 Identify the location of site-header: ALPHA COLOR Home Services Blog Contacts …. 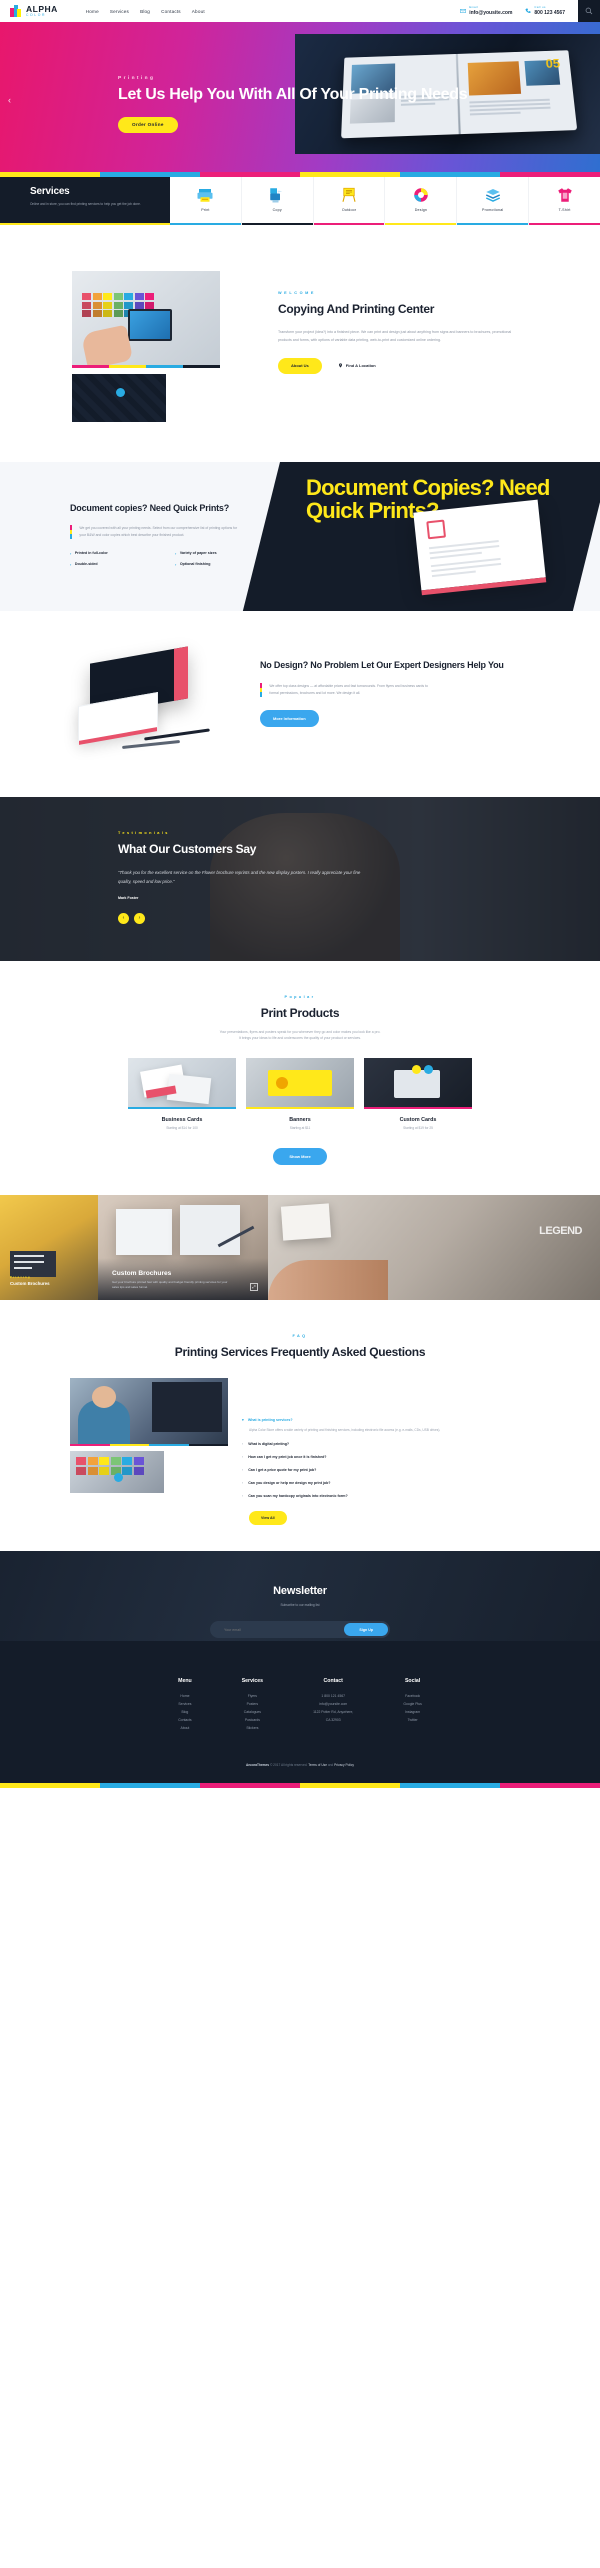
(300, 11).